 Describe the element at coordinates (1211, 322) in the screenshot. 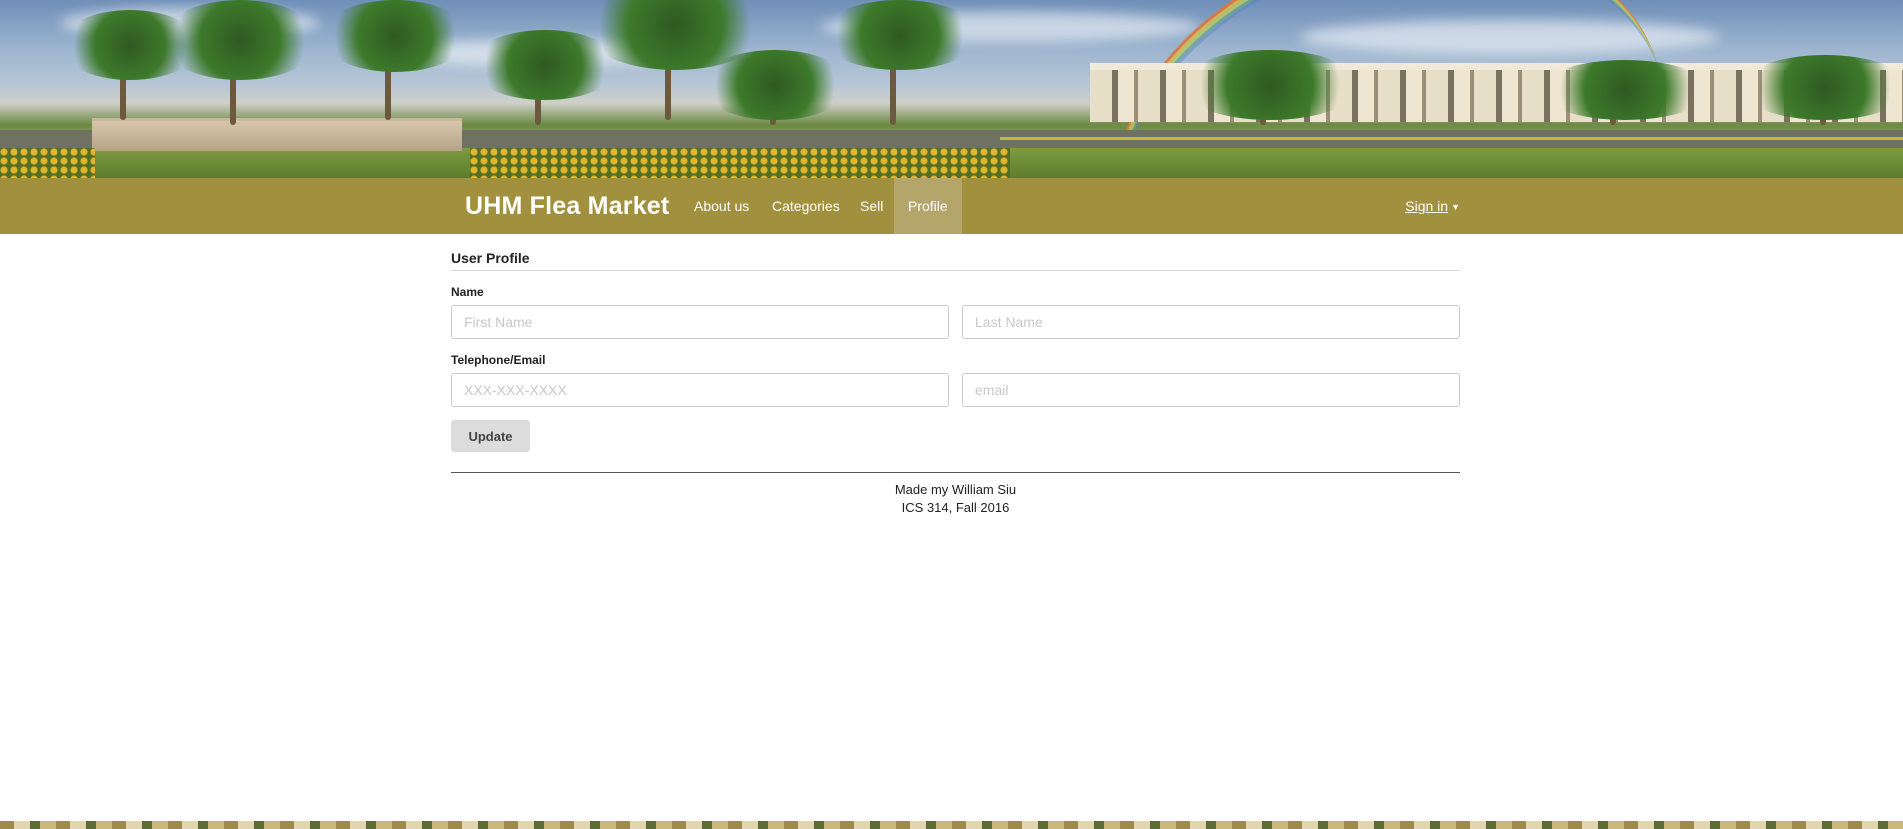

I see `last-name-input` at that location.